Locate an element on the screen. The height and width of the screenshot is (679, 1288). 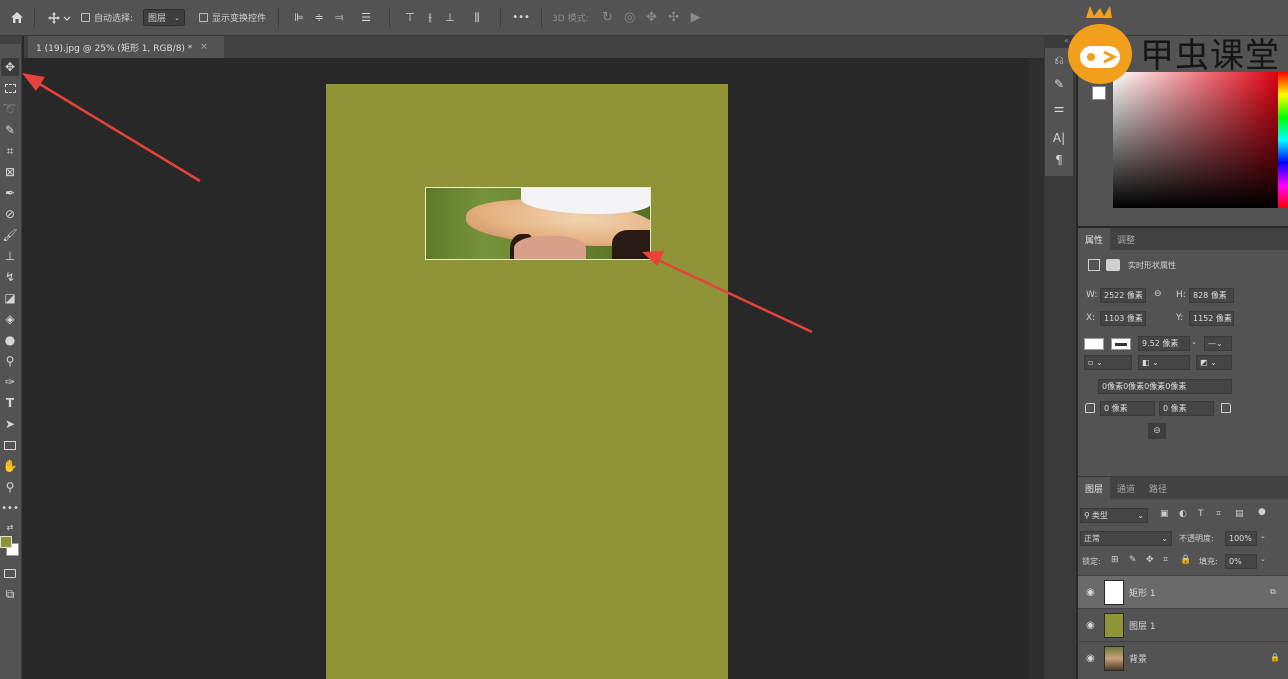
align-top-icon: ⊤ is located at coordinates (410, 18).